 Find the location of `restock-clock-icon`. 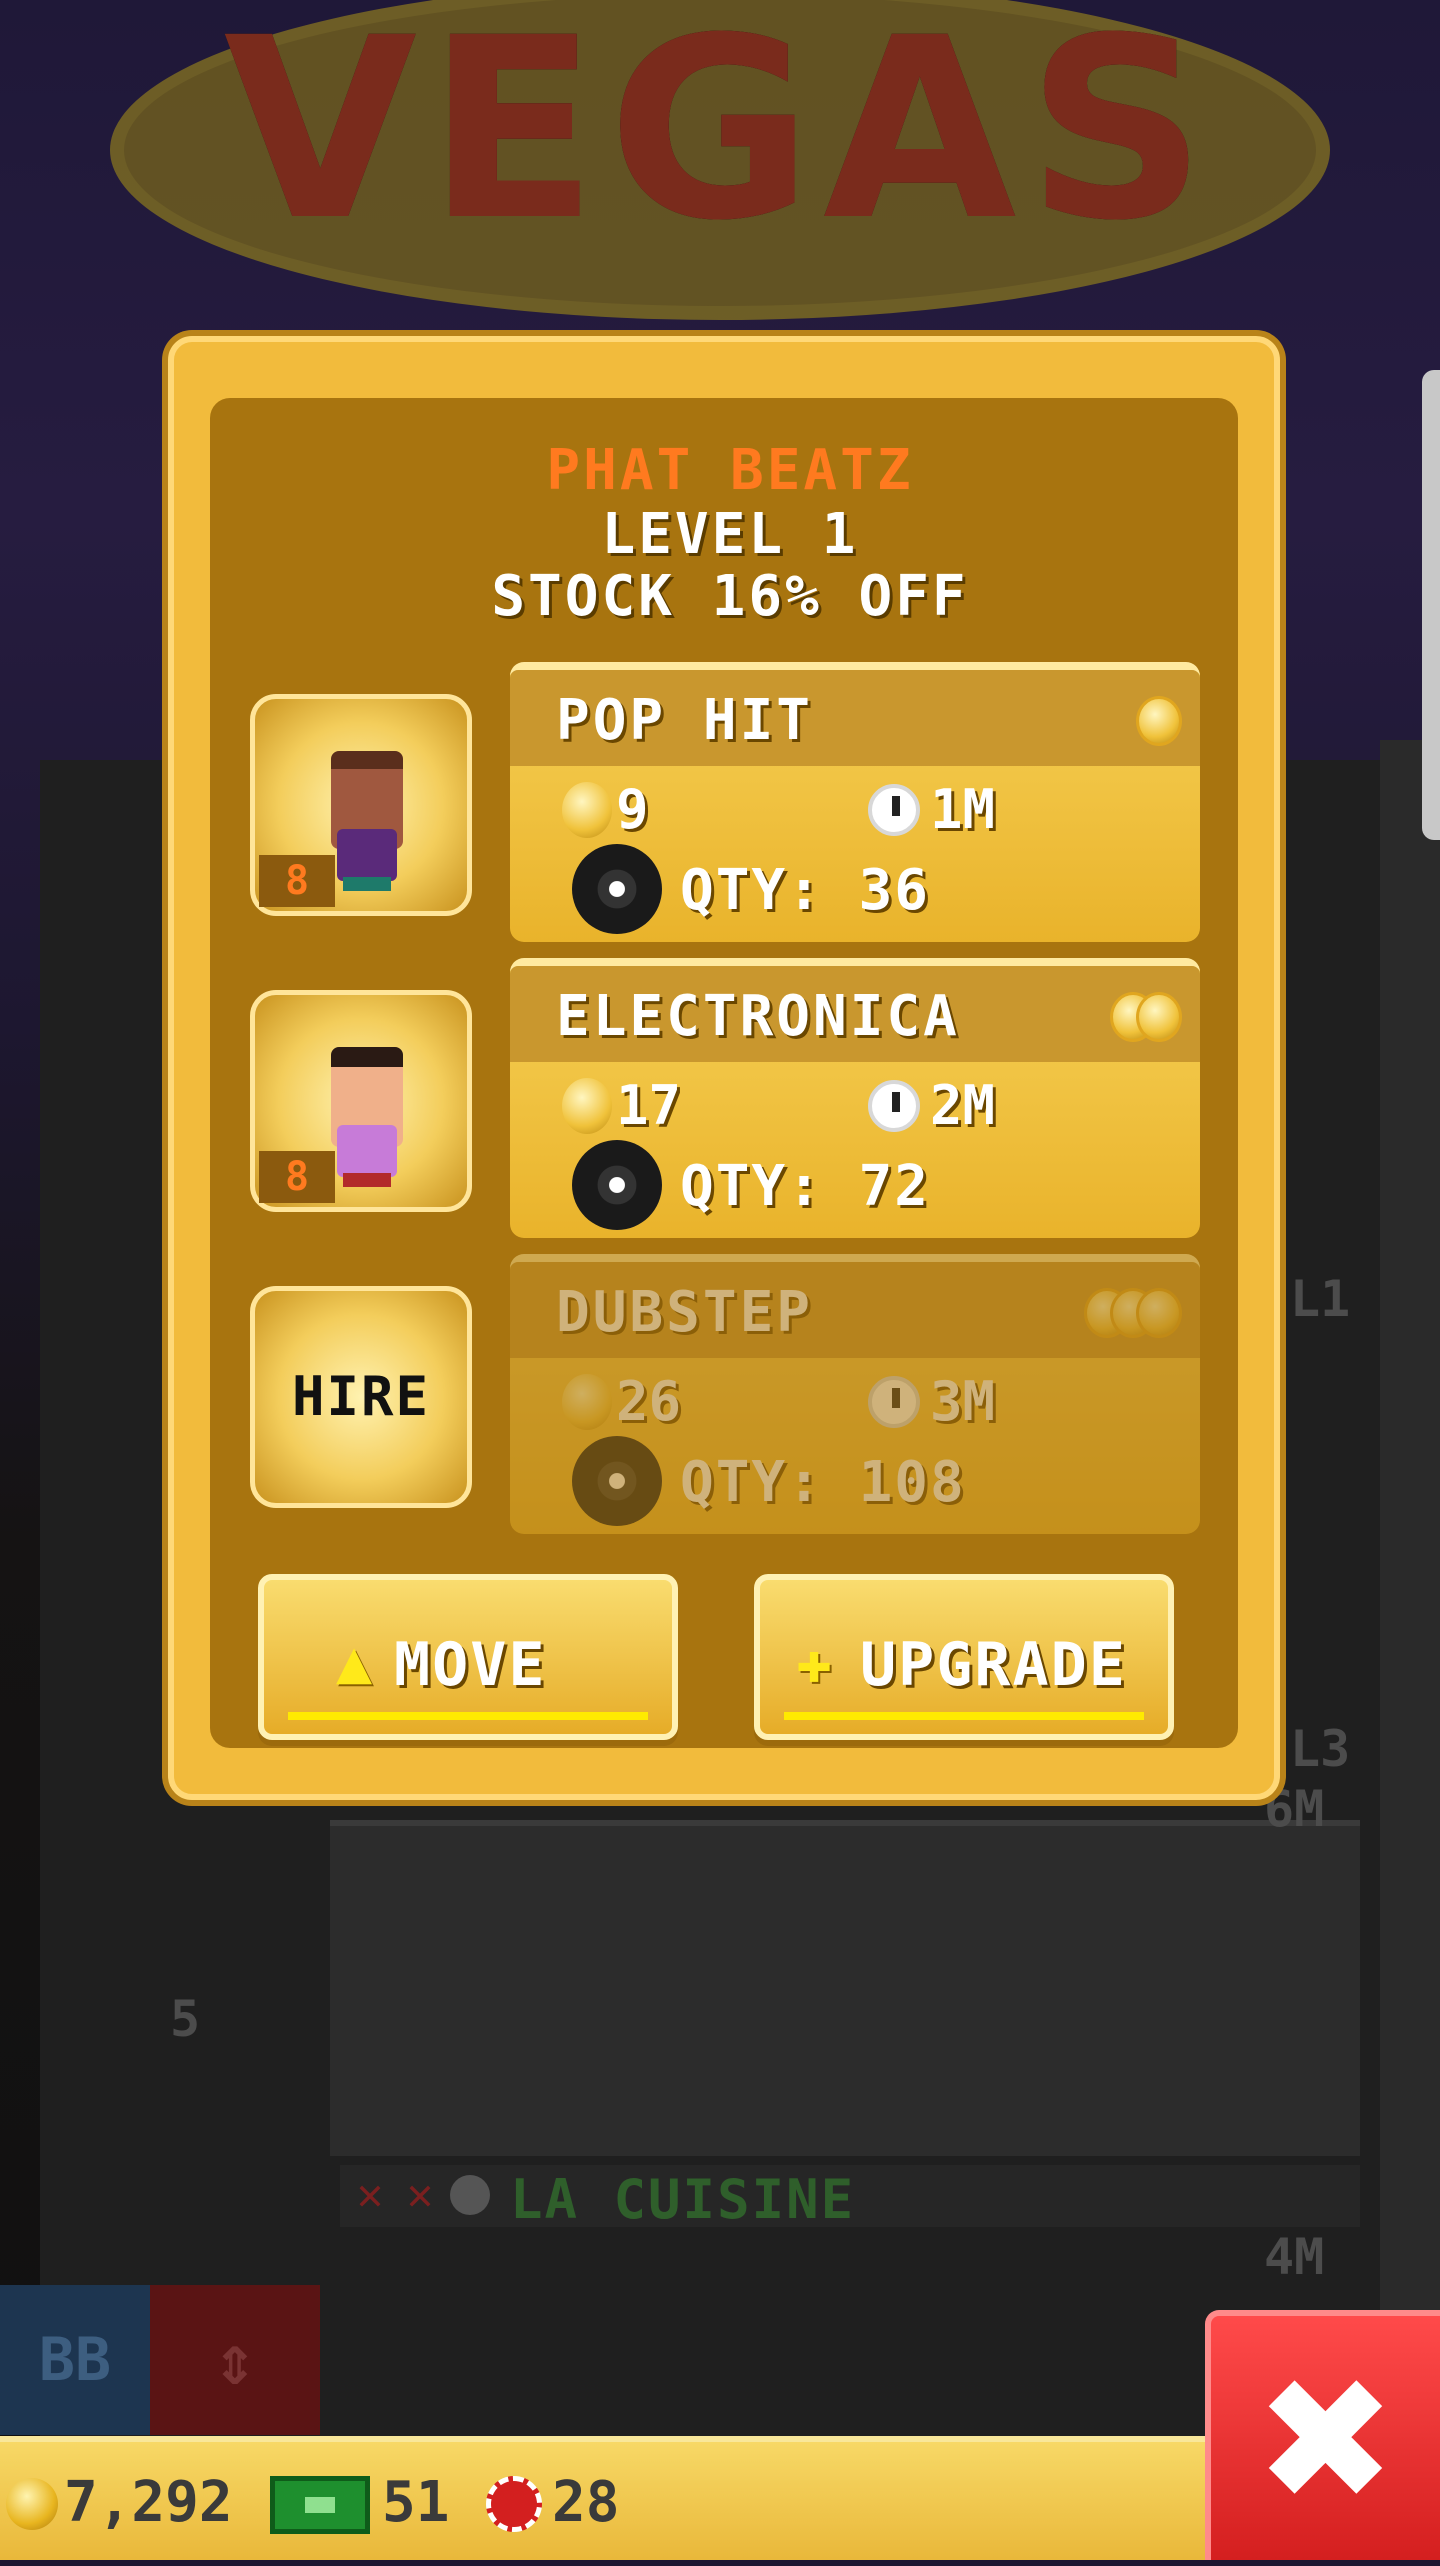

restock-clock-icon is located at coordinates (470, 2195).